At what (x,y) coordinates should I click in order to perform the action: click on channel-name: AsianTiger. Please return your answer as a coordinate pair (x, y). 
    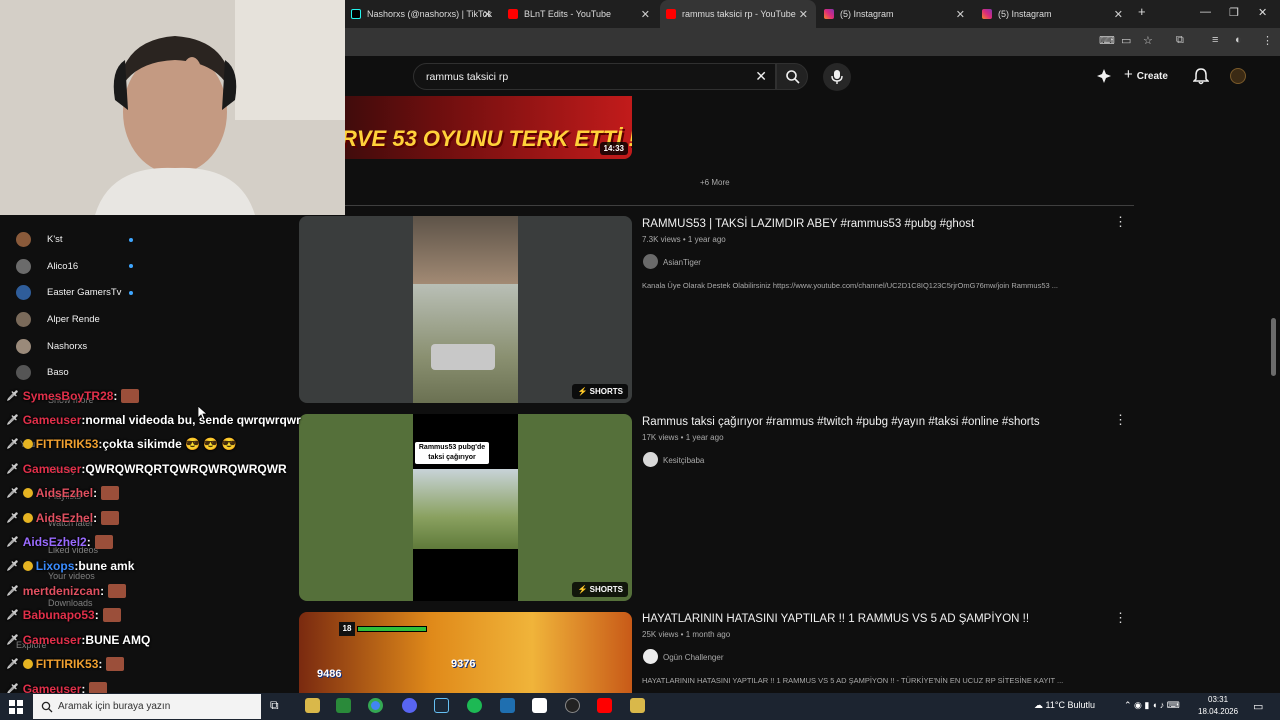
    Looking at the image, I should click on (682, 262).